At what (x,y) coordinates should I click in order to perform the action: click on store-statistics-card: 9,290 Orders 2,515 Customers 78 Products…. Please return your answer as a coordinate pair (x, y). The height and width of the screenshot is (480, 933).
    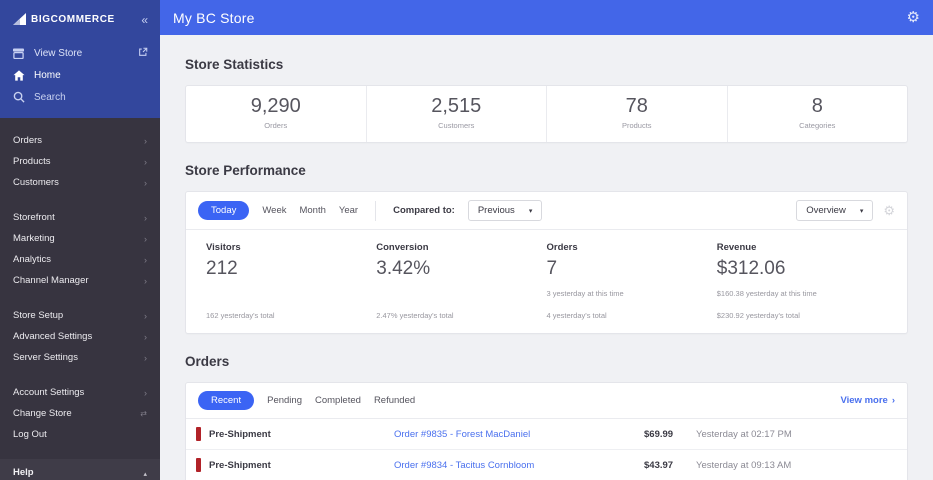
    Looking at the image, I should click on (546, 114).